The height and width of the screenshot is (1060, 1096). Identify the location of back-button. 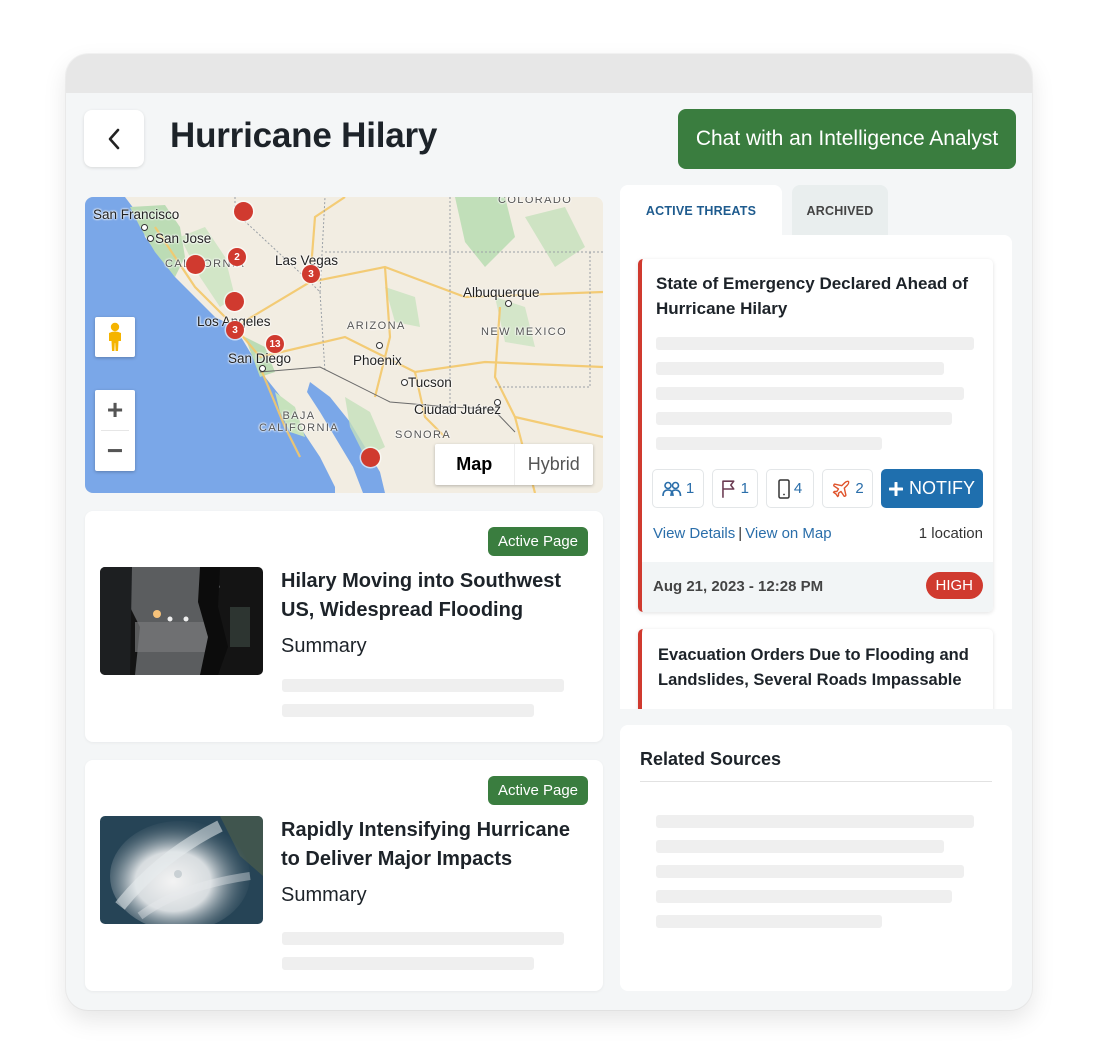
(114, 138).